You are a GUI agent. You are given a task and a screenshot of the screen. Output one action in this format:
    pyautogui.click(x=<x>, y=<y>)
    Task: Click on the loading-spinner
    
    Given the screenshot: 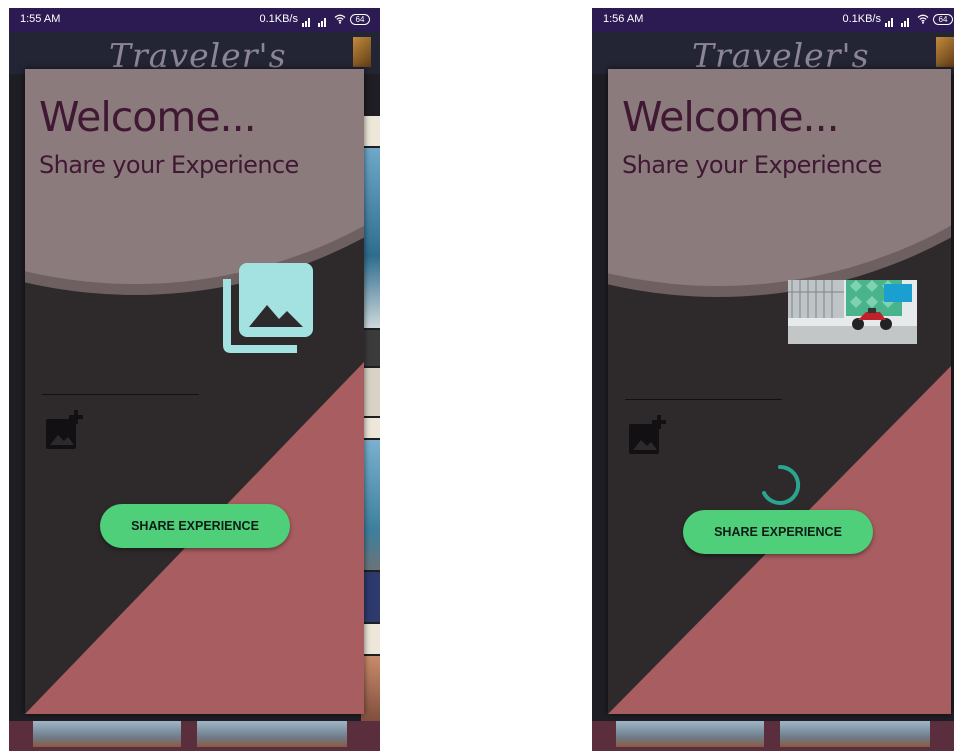 What is the action you would take?
    pyautogui.click(x=781, y=484)
    